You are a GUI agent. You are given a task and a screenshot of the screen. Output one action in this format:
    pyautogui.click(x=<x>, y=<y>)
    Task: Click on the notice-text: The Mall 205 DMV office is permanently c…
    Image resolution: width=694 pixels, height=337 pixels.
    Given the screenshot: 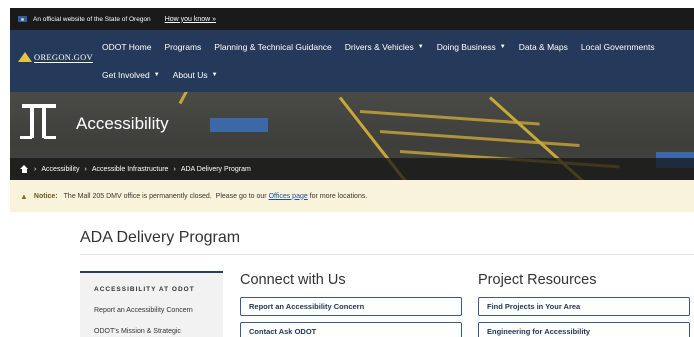 What is the action you would take?
    pyautogui.click(x=215, y=196)
    